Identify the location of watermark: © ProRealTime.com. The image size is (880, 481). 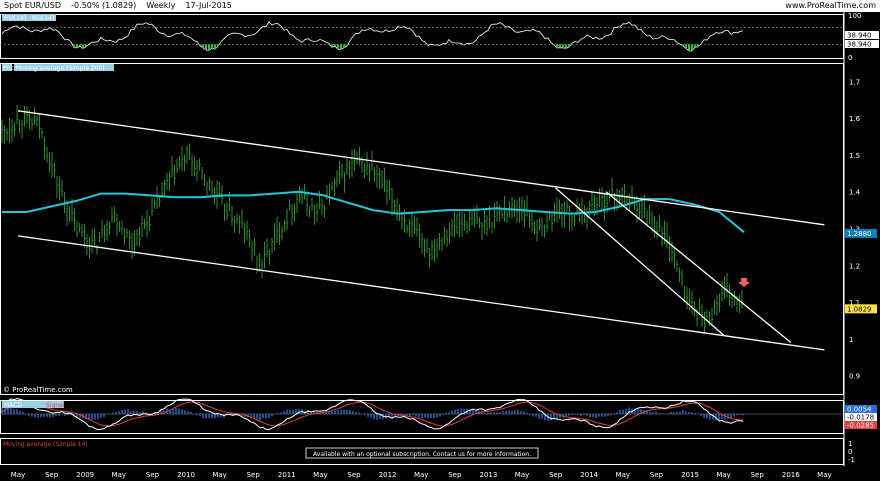
(38, 390).